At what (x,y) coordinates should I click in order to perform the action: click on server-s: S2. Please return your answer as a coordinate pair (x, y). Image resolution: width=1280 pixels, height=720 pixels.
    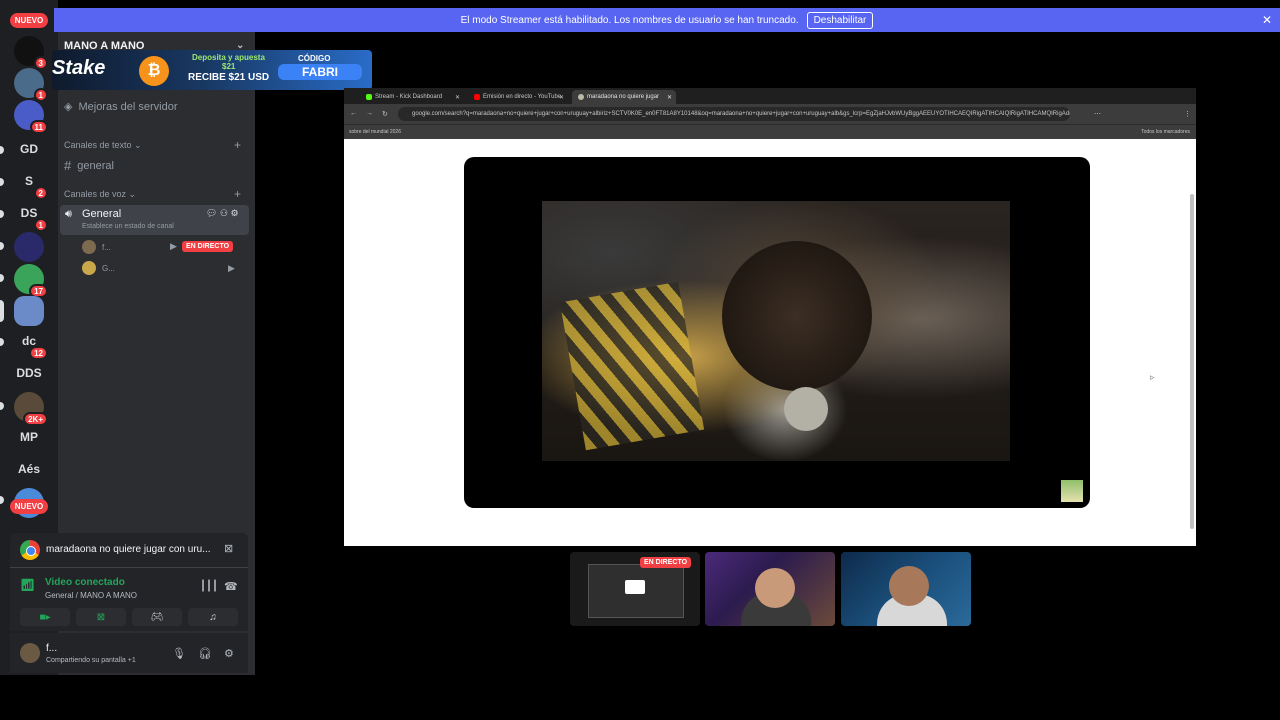
    Looking at the image, I should click on (31, 183).